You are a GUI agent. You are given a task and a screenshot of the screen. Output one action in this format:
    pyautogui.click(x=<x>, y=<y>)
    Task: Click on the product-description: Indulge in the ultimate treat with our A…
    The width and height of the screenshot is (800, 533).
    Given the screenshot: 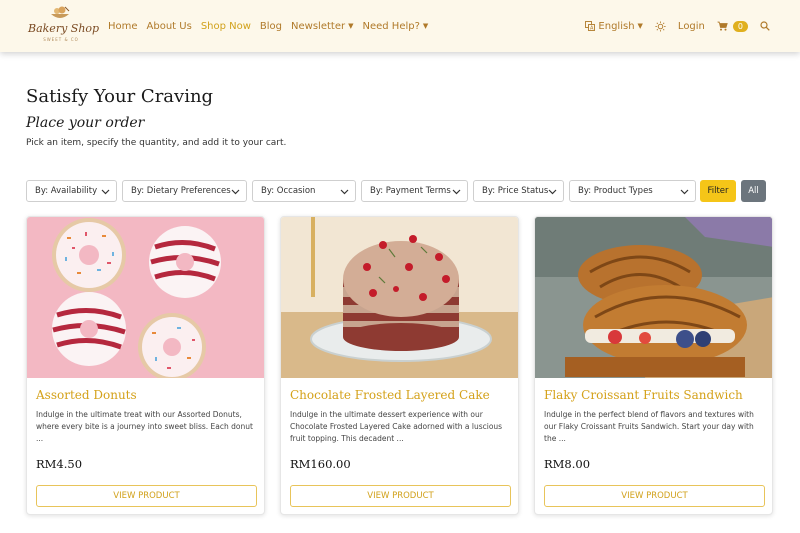 What is the action you would take?
    pyautogui.click(x=144, y=426)
    